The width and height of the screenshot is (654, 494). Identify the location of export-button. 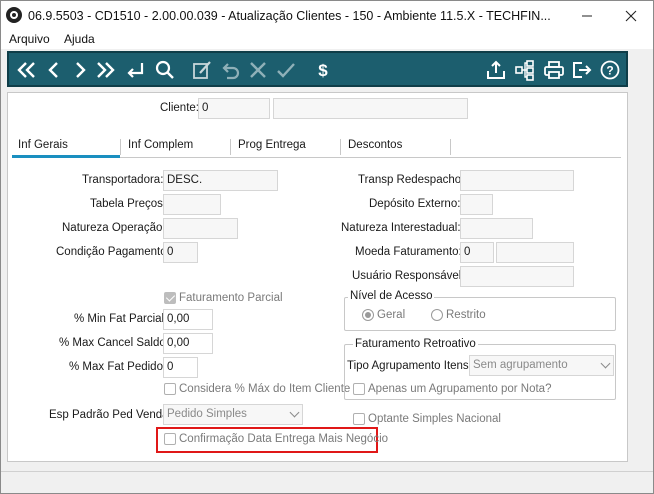
(496, 70).